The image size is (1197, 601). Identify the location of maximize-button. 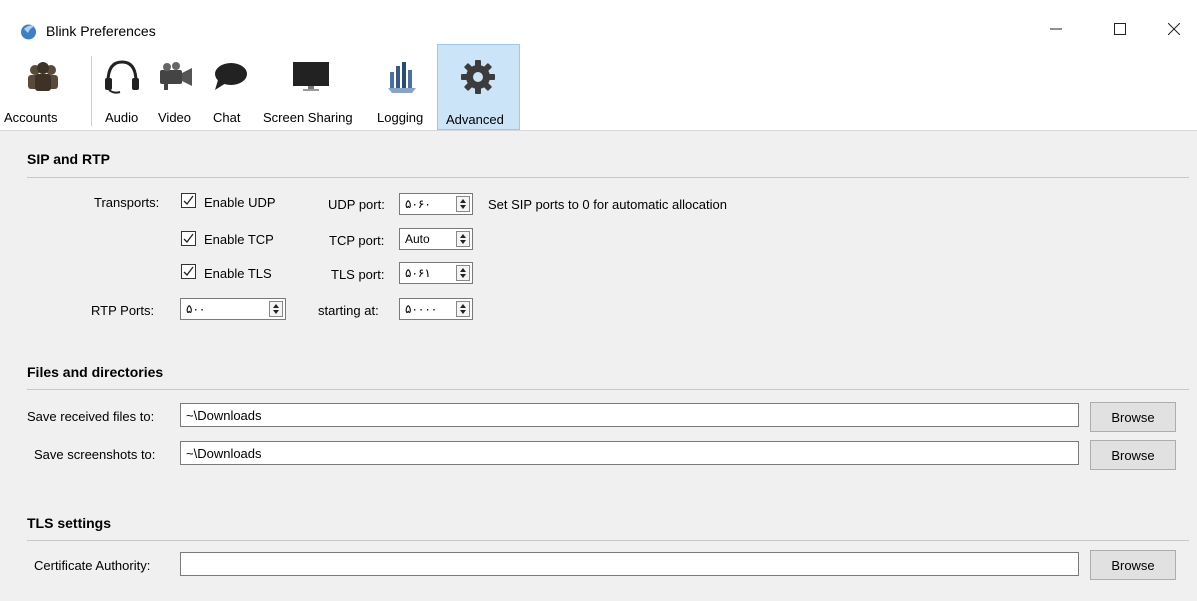
(1120, 29).